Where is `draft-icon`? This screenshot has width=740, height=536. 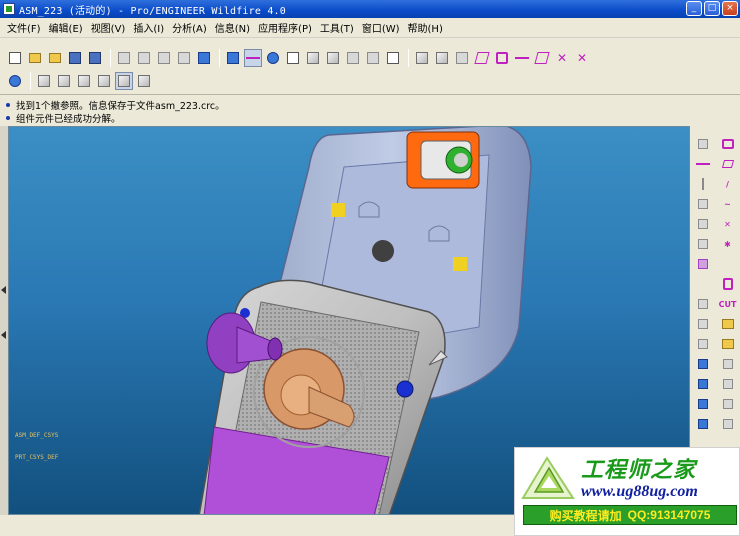 draft-icon is located at coordinates (728, 344).